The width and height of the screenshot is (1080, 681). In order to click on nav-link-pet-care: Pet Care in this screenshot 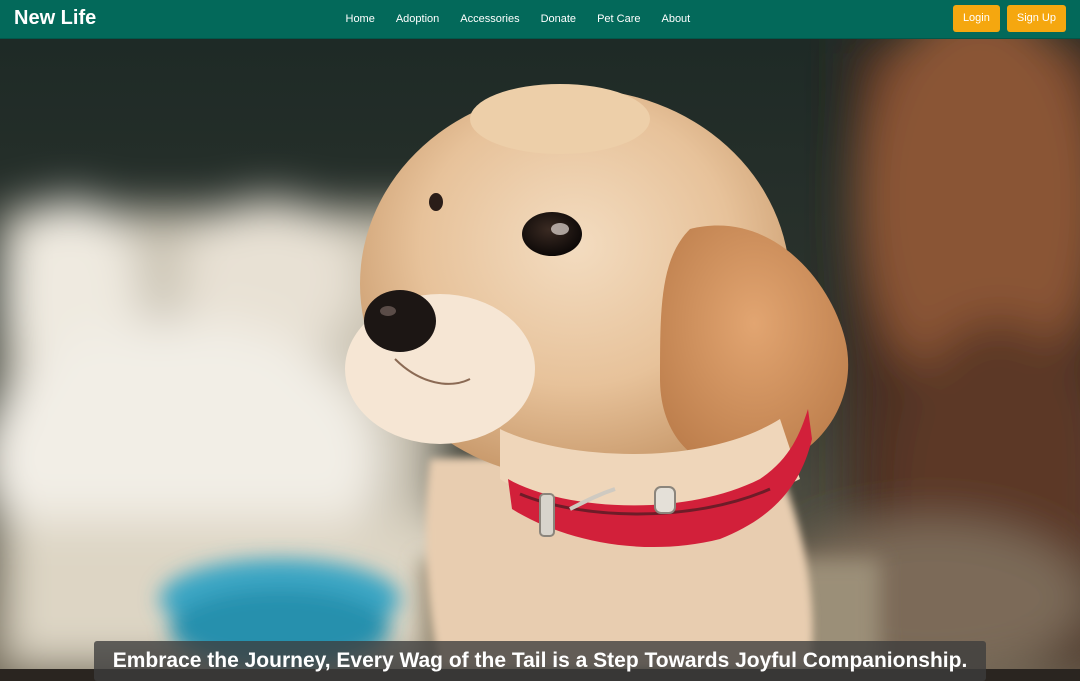, I will do `click(619, 19)`.